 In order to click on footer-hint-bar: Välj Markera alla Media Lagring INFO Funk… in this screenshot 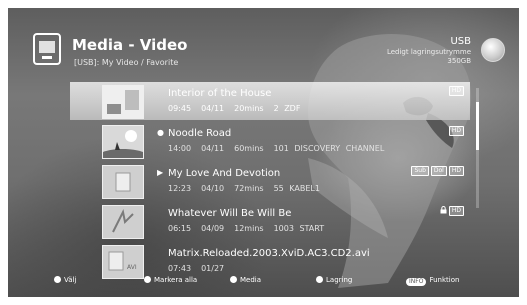, I will do `click(263, 281)`.